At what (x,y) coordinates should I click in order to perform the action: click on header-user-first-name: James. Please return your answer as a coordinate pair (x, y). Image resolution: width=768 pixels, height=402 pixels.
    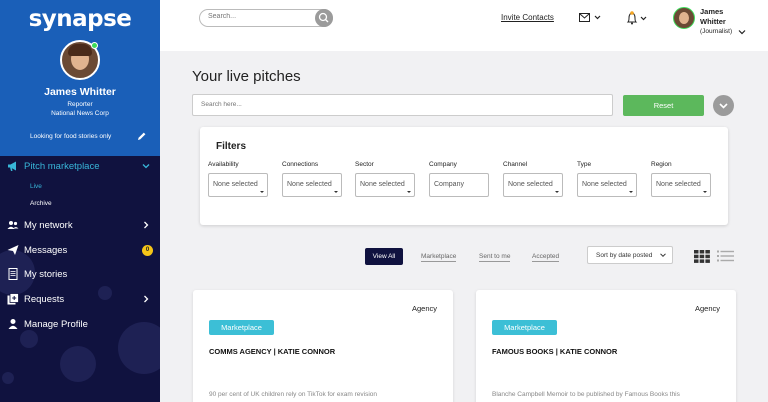
    Looking at the image, I should click on (711, 11).